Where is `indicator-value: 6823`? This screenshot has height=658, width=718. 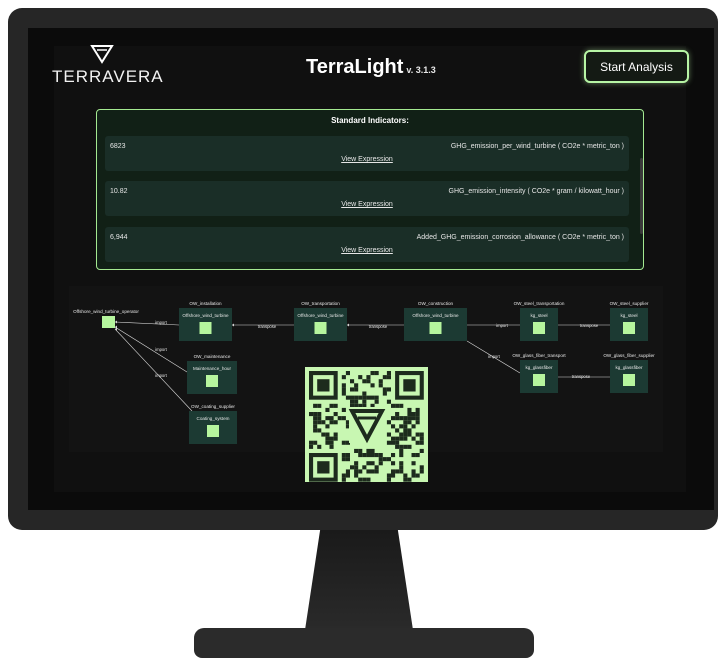
indicator-value: 6823 is located at coordinates (118, 146).